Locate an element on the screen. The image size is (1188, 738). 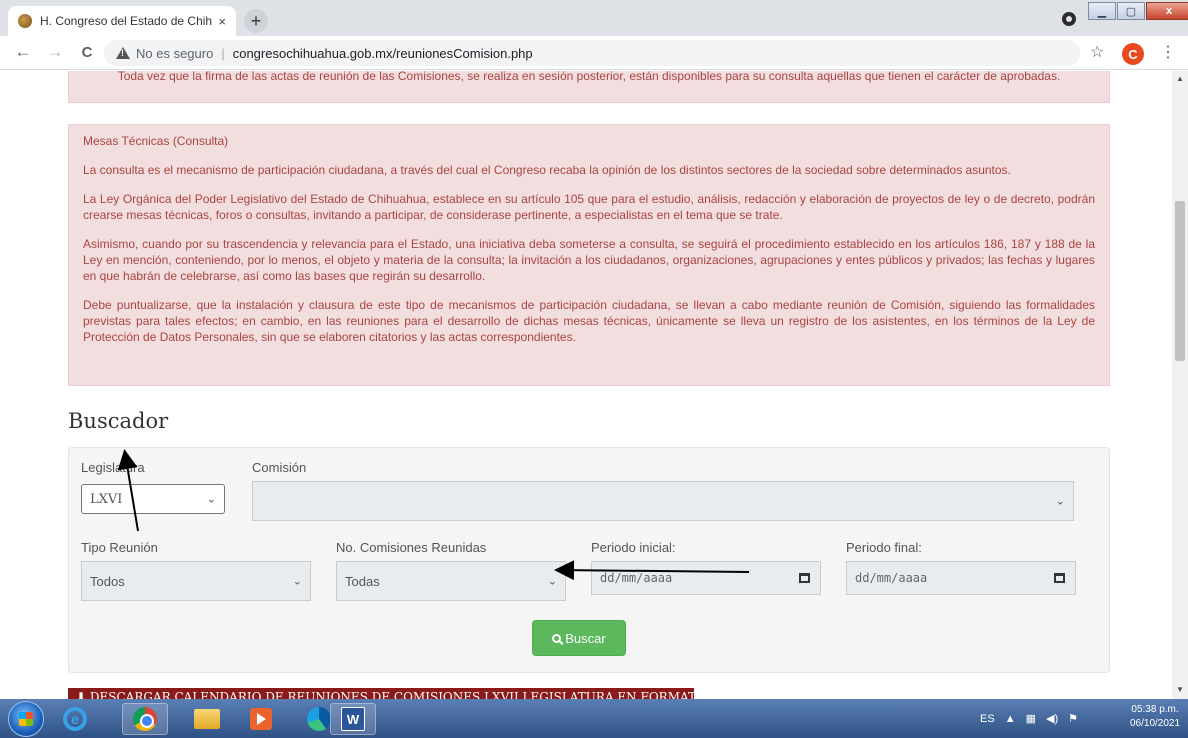
taskbar-media is located at coordinates (261, 719).